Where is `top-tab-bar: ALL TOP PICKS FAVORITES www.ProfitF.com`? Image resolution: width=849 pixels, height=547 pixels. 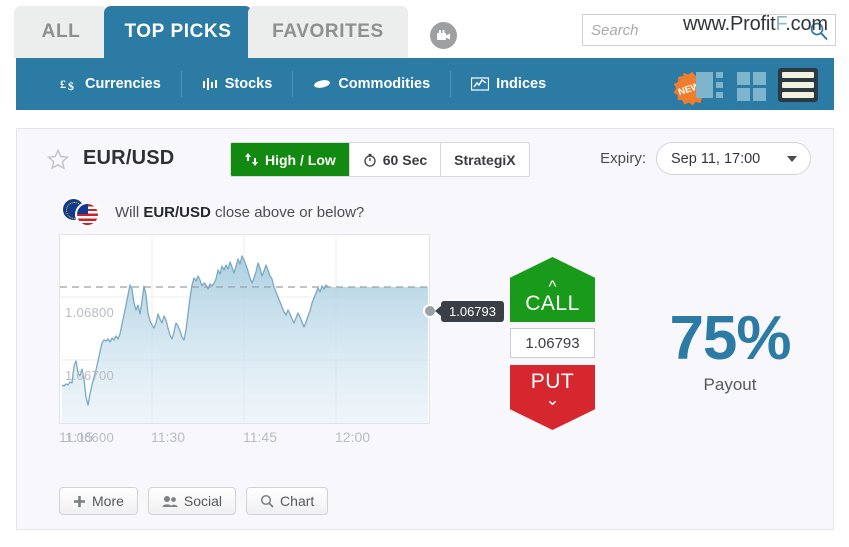 top-tab-bar: ALL TOP PICKS FAVORITES www.ProfitF.com is located at coordinates (424, 29).